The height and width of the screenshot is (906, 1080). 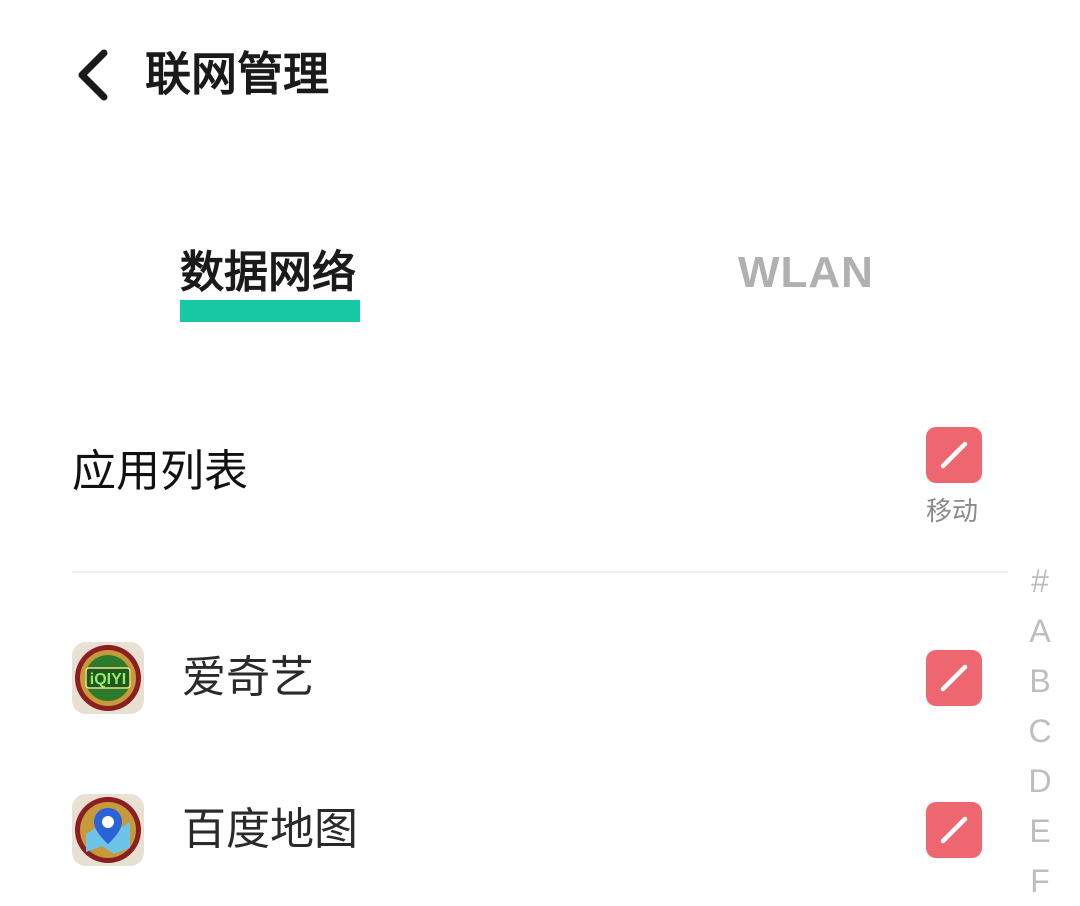 I want to click on list-item: iQIYI 爱奇艺, so click(x=540, y=682).